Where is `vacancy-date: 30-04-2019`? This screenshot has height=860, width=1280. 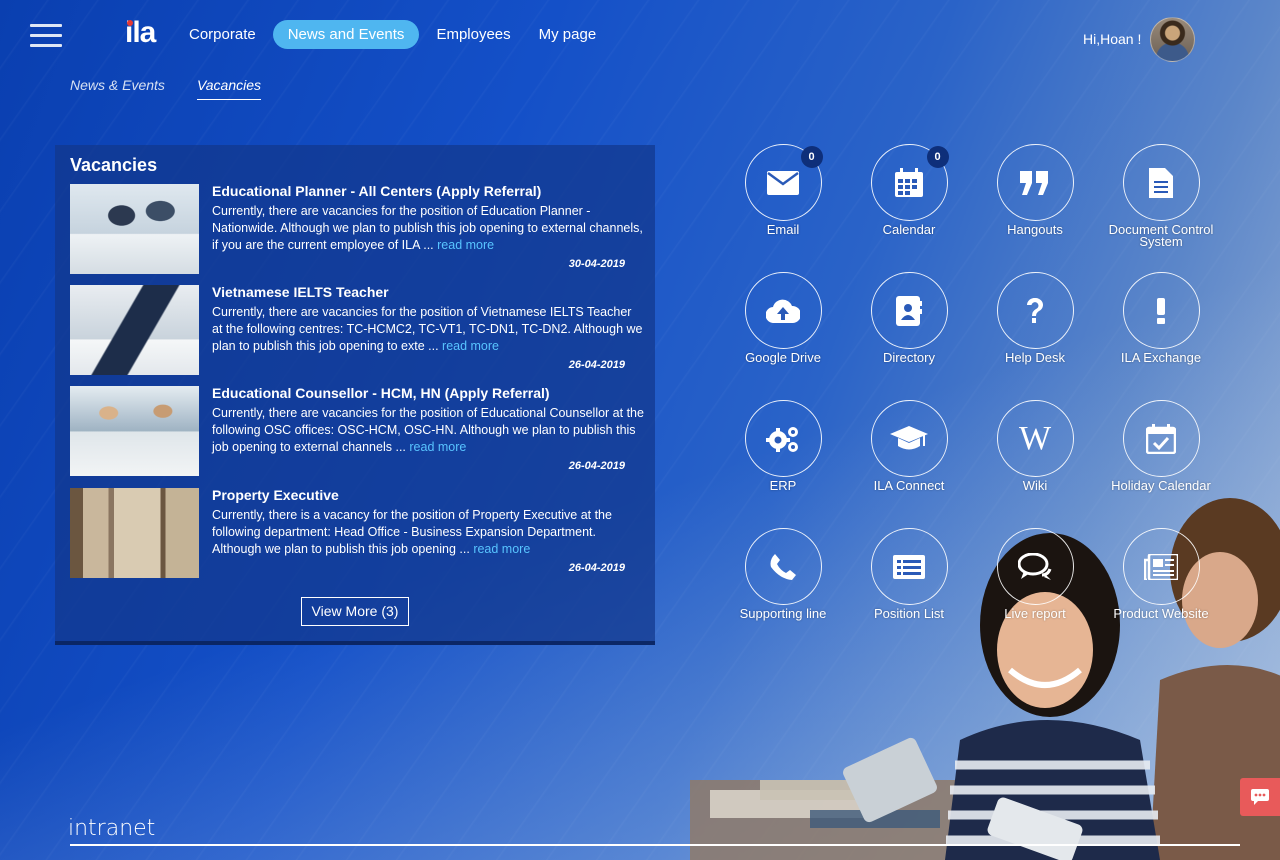
vacancy-date: 30-04-2019 is located at coordinates (596, 264).